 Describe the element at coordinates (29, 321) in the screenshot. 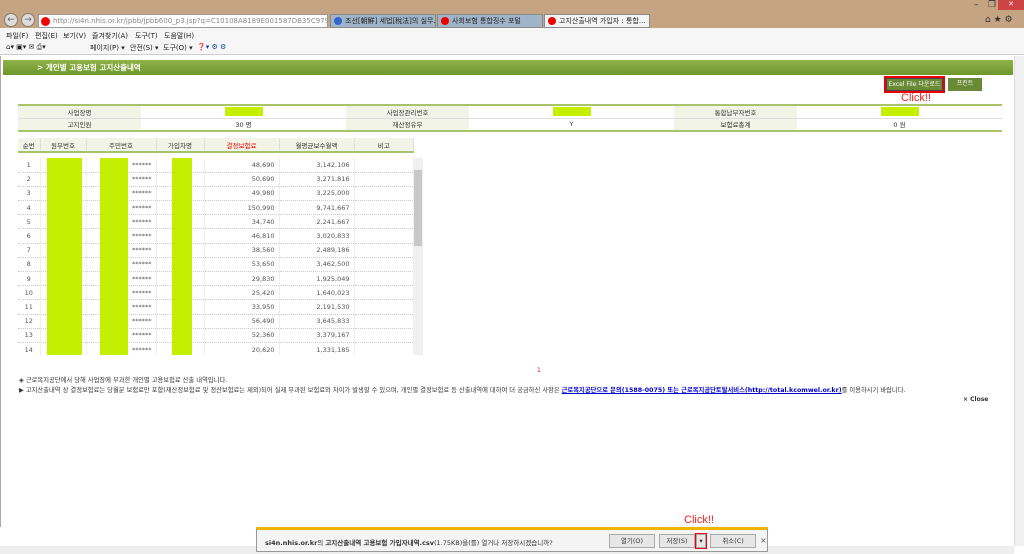

I see `table-cell: 12` at that location.